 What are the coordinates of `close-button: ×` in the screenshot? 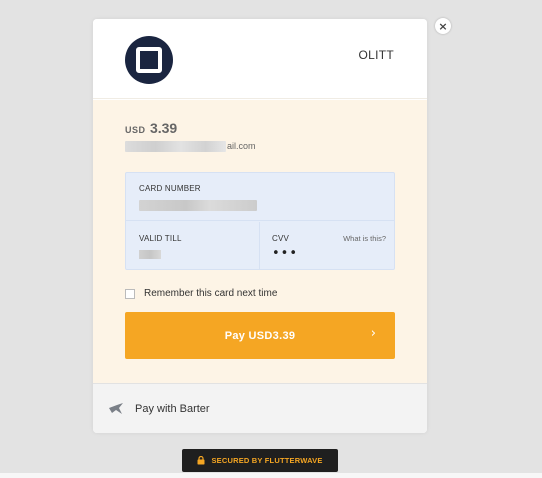 It's located at (443, 26).